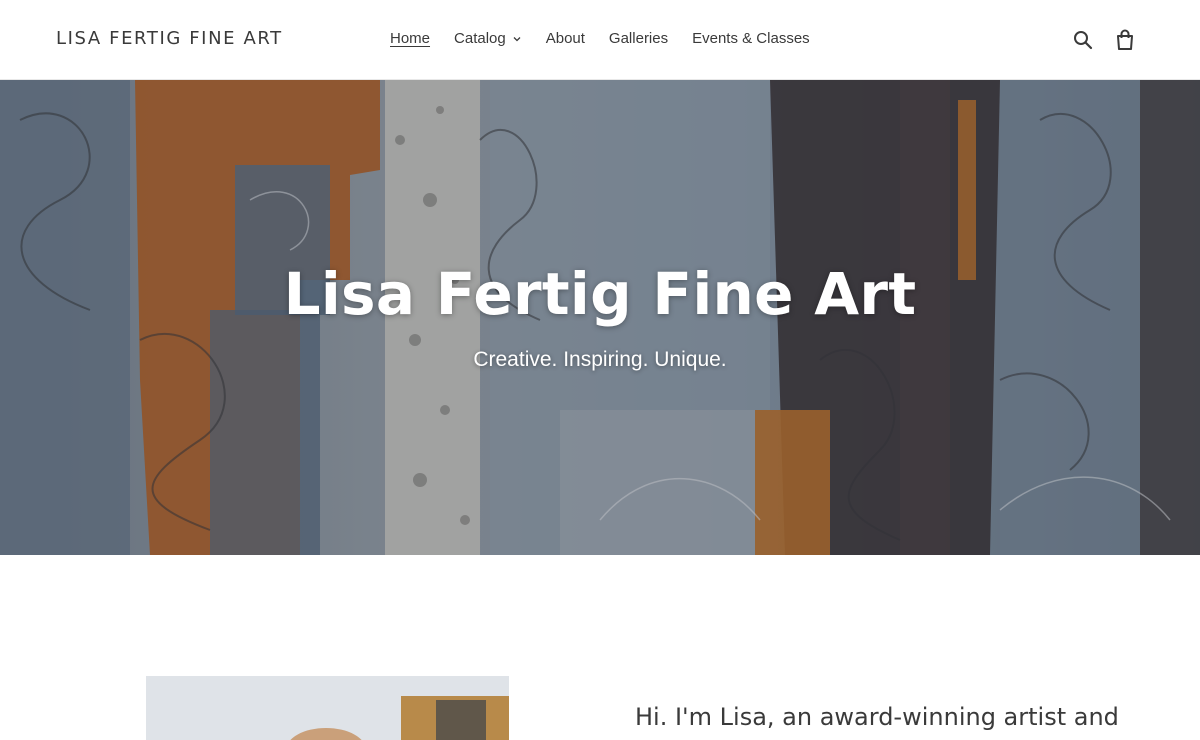  What do you see at coordinates (517, 38) in the screenshot?
I see `chevron-down-icon` at bounding box center [517, 38].